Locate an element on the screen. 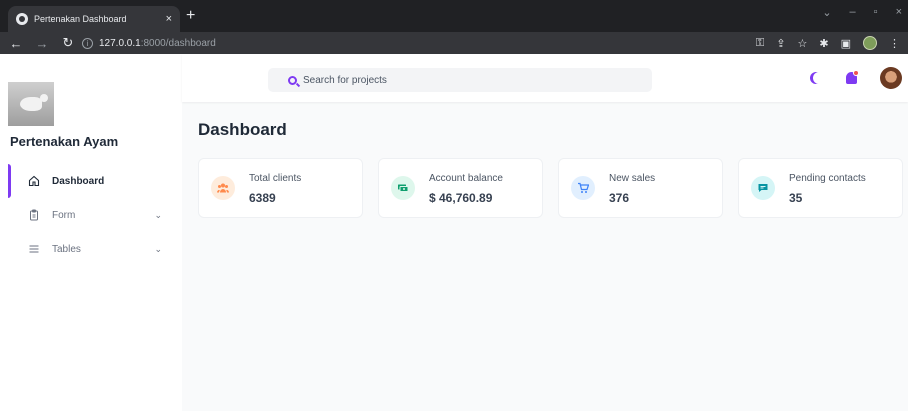 The width and height of the screenshot is (908, 411). window-controls: ⌄ – ▫ × is located at coordinates (862, 12).